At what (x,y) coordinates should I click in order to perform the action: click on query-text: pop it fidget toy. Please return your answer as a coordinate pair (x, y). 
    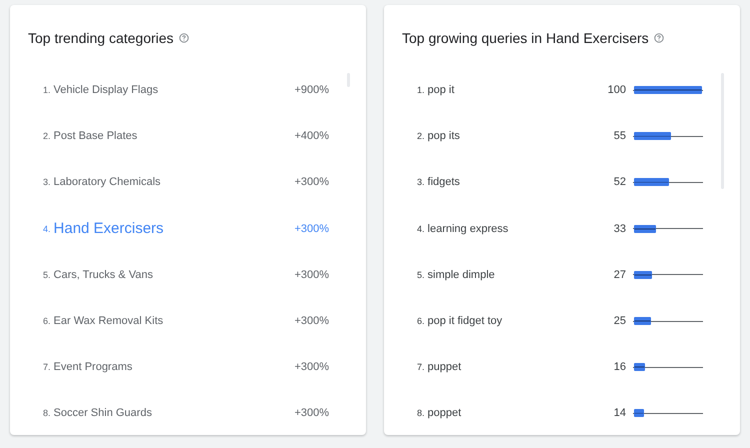
    Looking at the image, I should click on (466, 321).